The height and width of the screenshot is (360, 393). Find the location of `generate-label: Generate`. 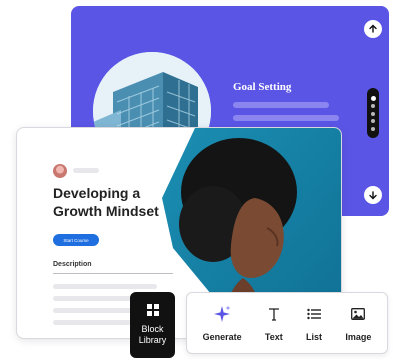

generate-label: Generate is located at coordinates (222, 337).